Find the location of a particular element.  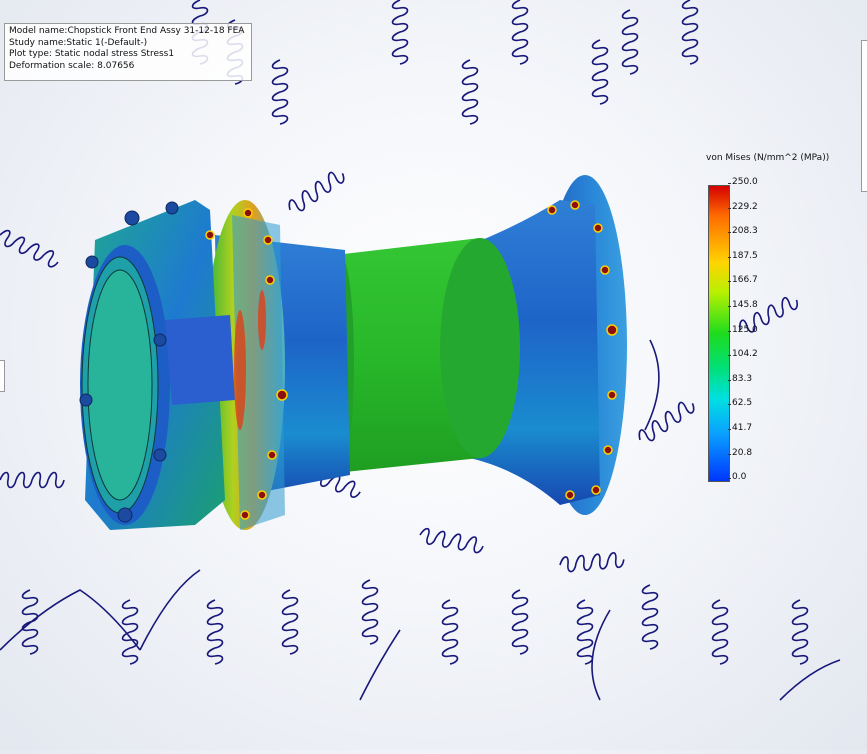

legend-color-bar is located at coordinates (719, 333).